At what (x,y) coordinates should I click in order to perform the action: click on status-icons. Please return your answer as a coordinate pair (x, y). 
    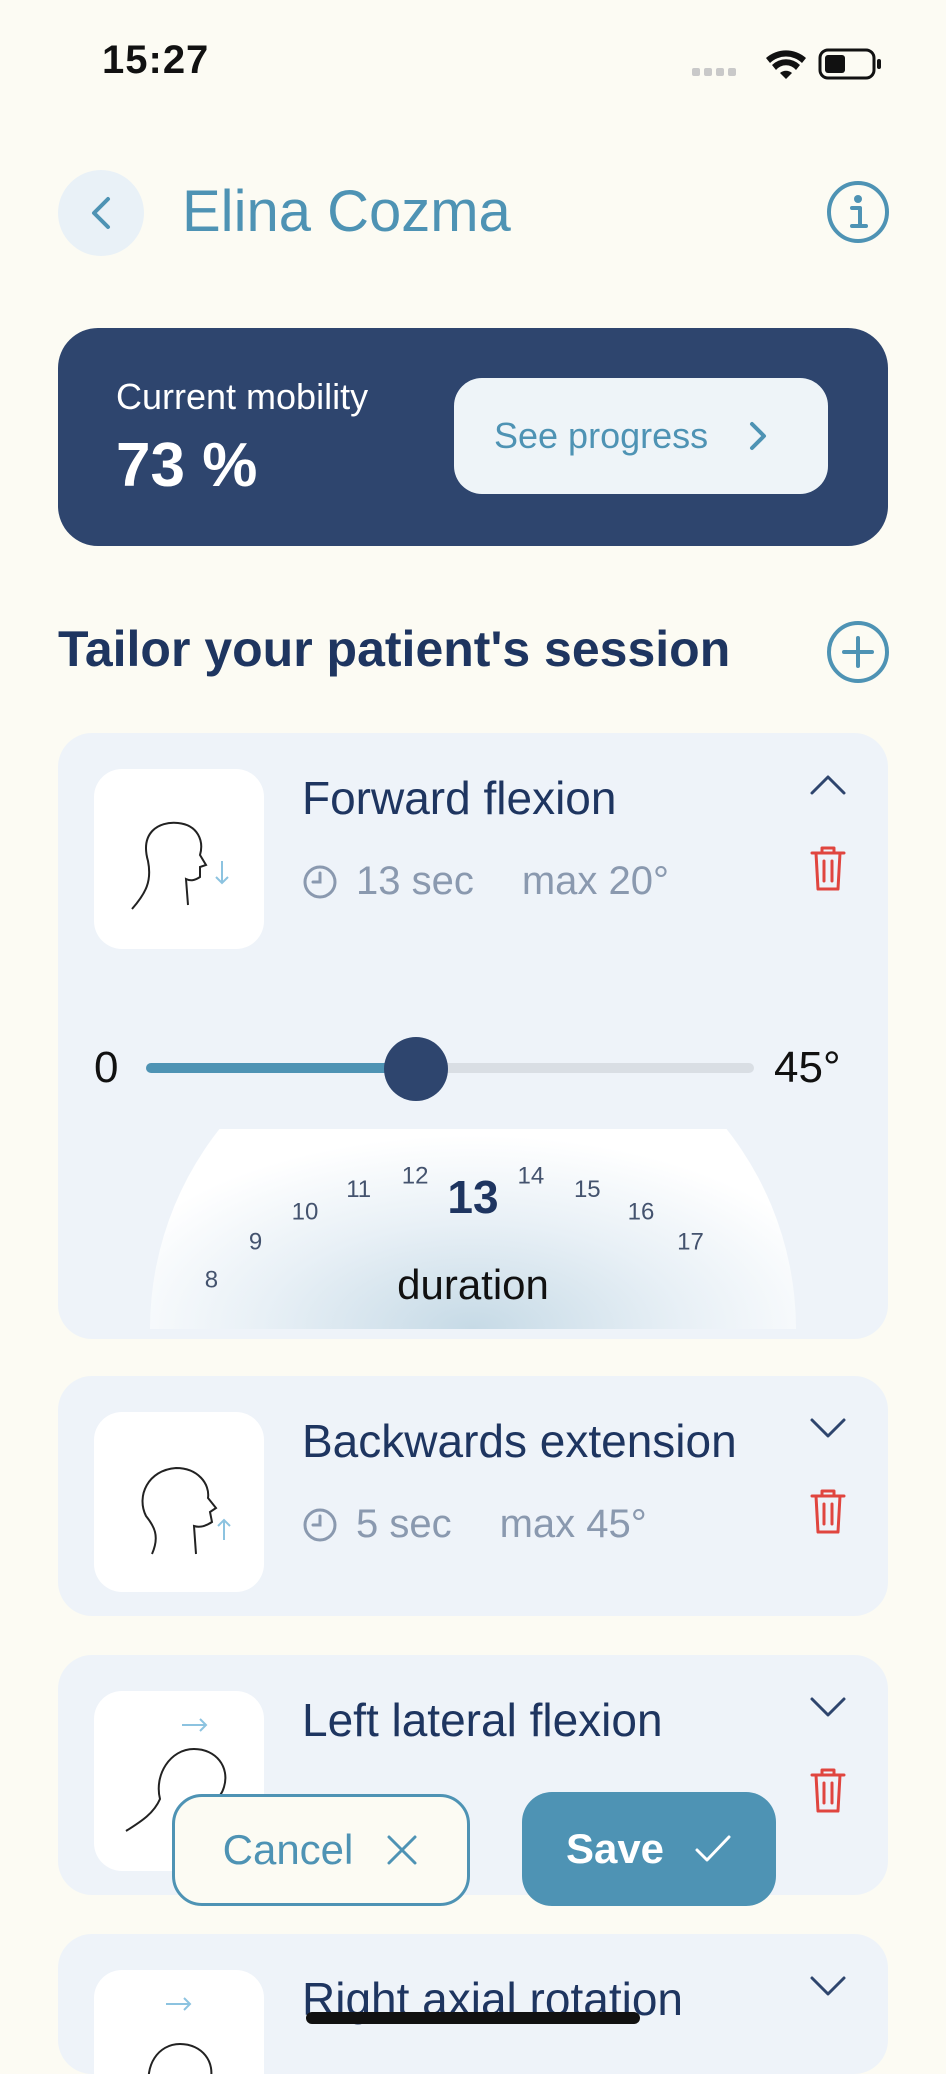
    Looking at the image, I should click on (786, 64).